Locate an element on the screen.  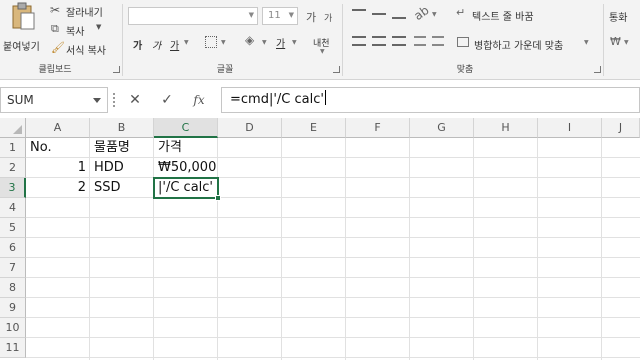
column-header-f: F is located at coordinates (378, 128).